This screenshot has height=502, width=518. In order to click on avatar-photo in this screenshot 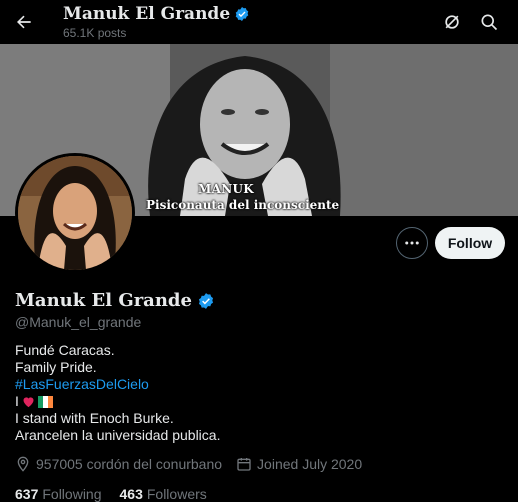, I will do `click(75, 213)`.